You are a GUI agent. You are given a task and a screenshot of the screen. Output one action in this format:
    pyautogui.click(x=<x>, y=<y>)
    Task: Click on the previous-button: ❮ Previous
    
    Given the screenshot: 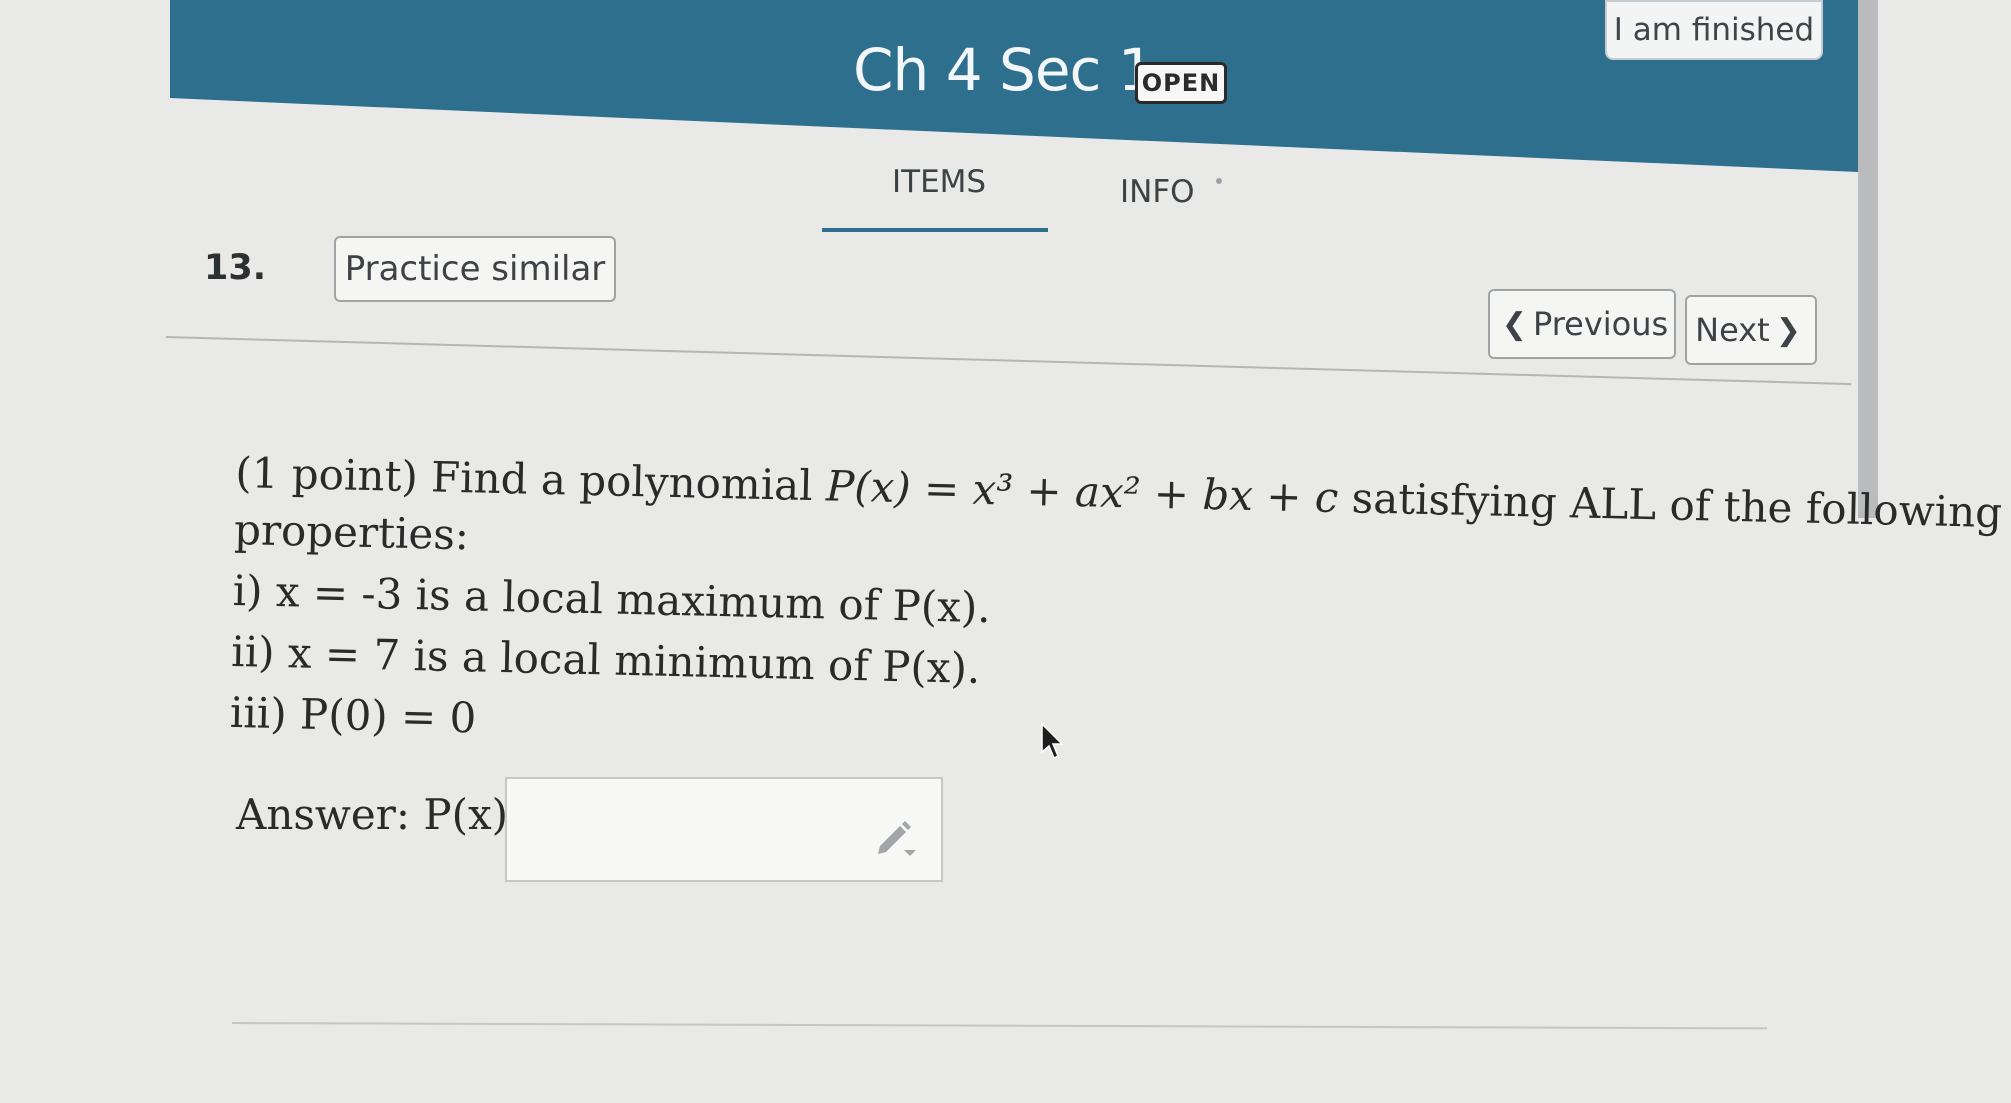 What is the action you would take?
    pyautogui.click(x=1582, y=324)
    